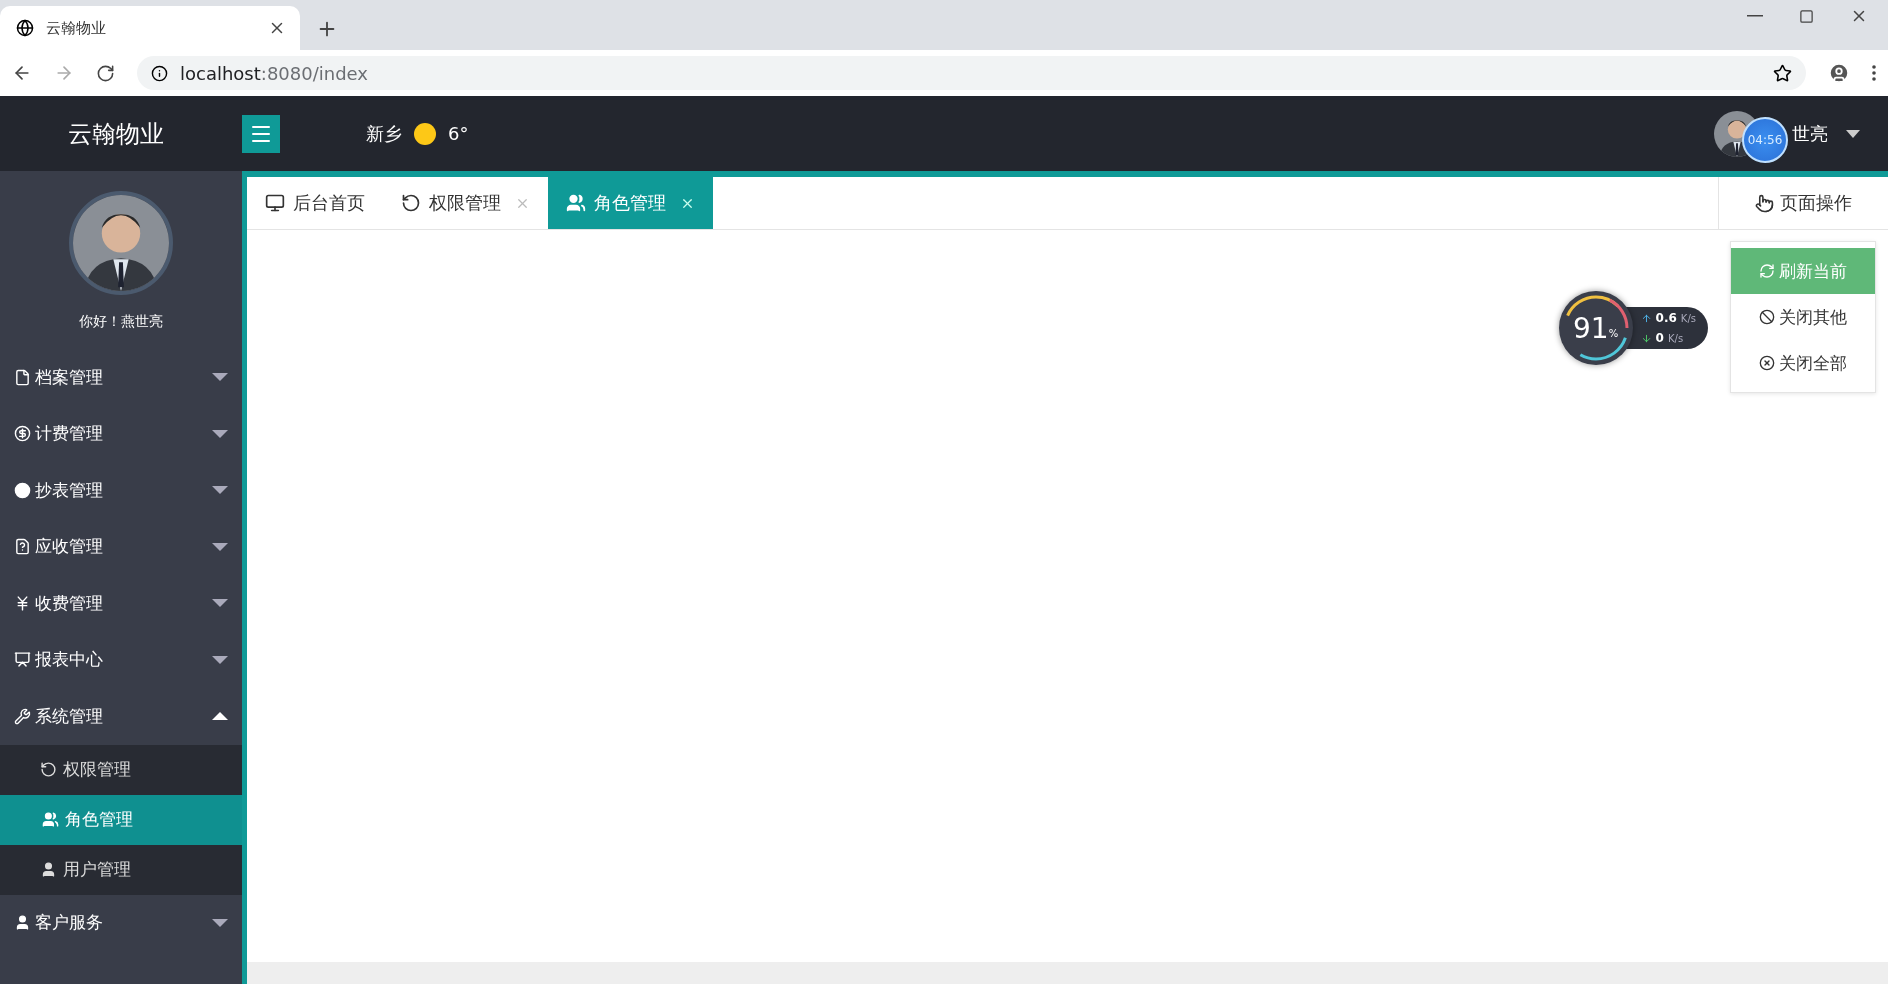  Describe the element at coordinates (1646, 318) in the screenshot. I see `upload-icon` at that location.